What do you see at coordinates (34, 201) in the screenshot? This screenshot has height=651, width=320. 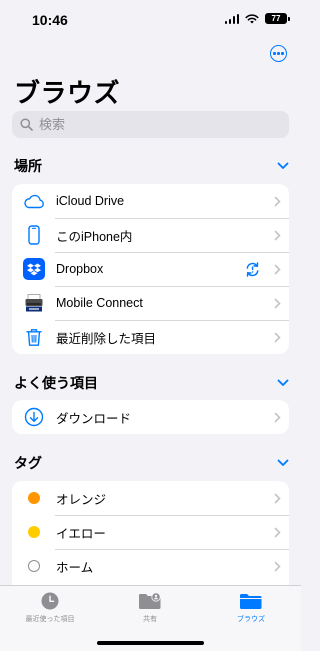 I see `icloud-icon` at bounding box center [34, 201].